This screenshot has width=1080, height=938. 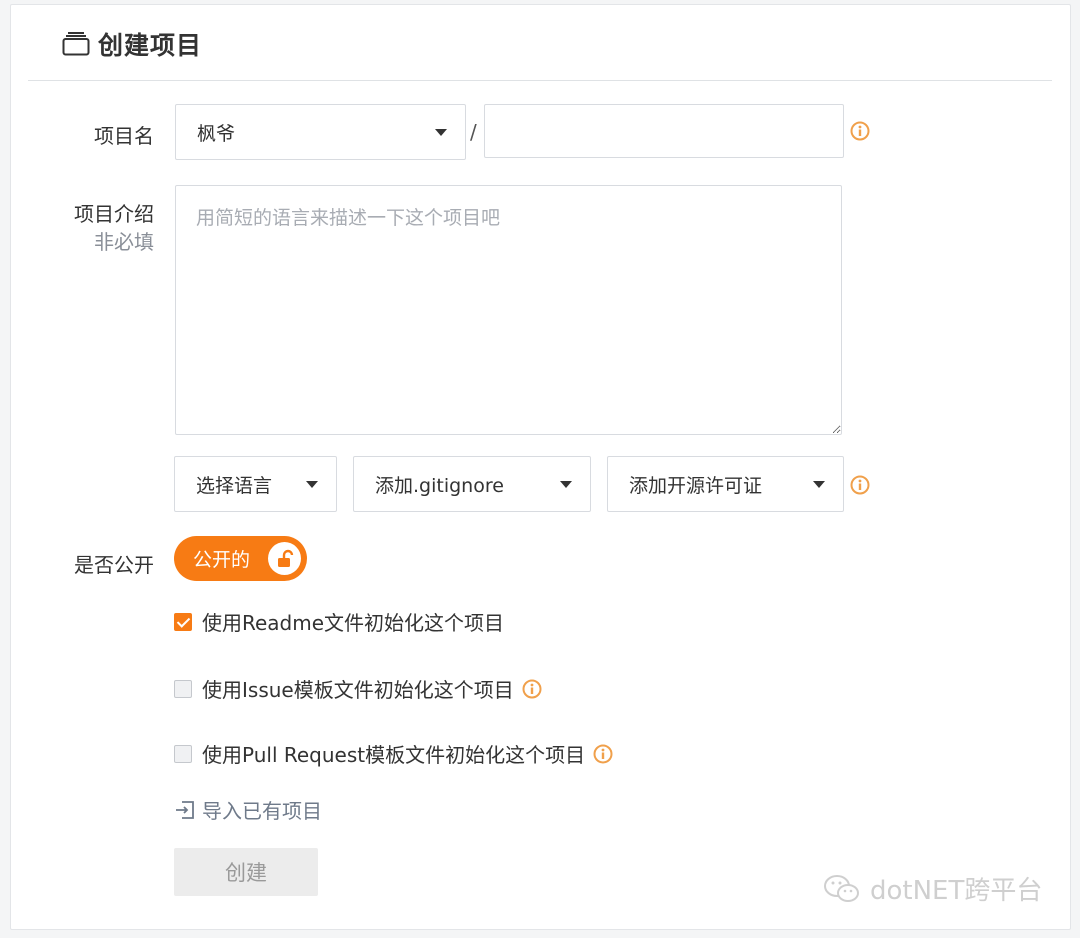 I want to click on pr-template-option-label: 使用Pull Request模板文件初始化这个项目, so click(x=394, y=755).